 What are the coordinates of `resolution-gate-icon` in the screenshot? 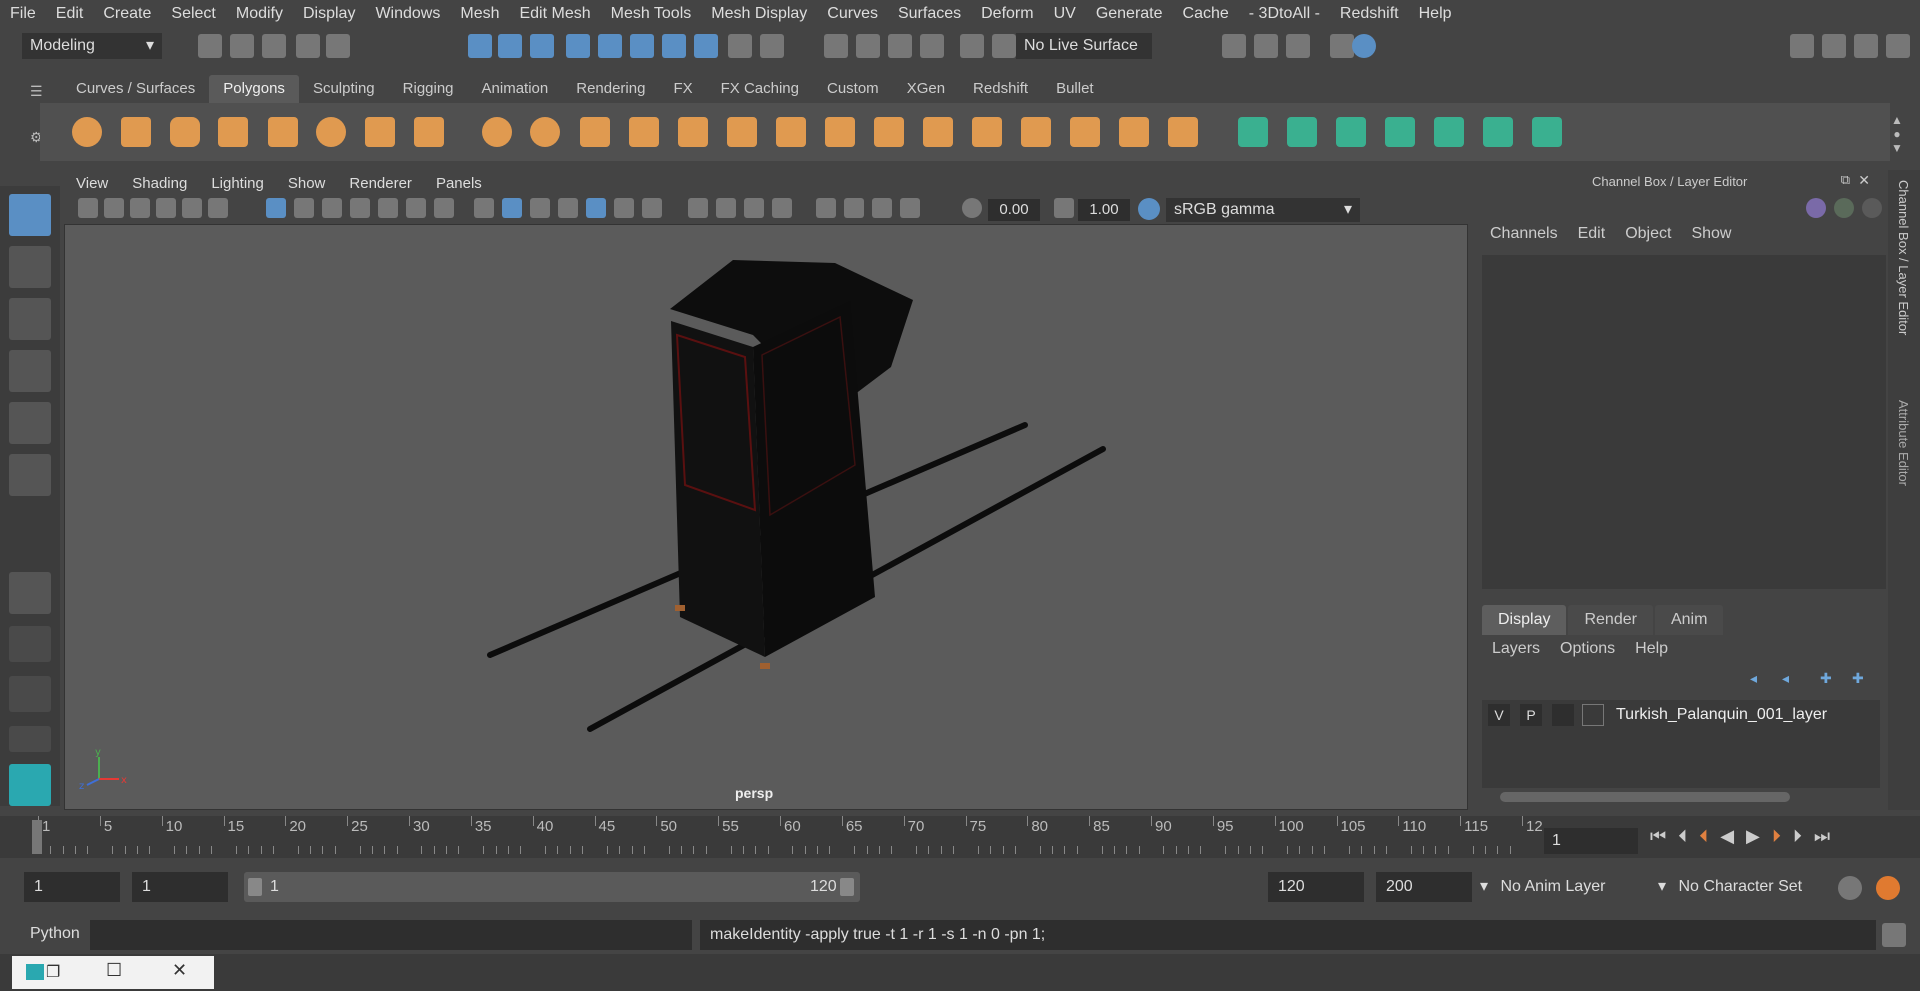 It's located at (332, 208).